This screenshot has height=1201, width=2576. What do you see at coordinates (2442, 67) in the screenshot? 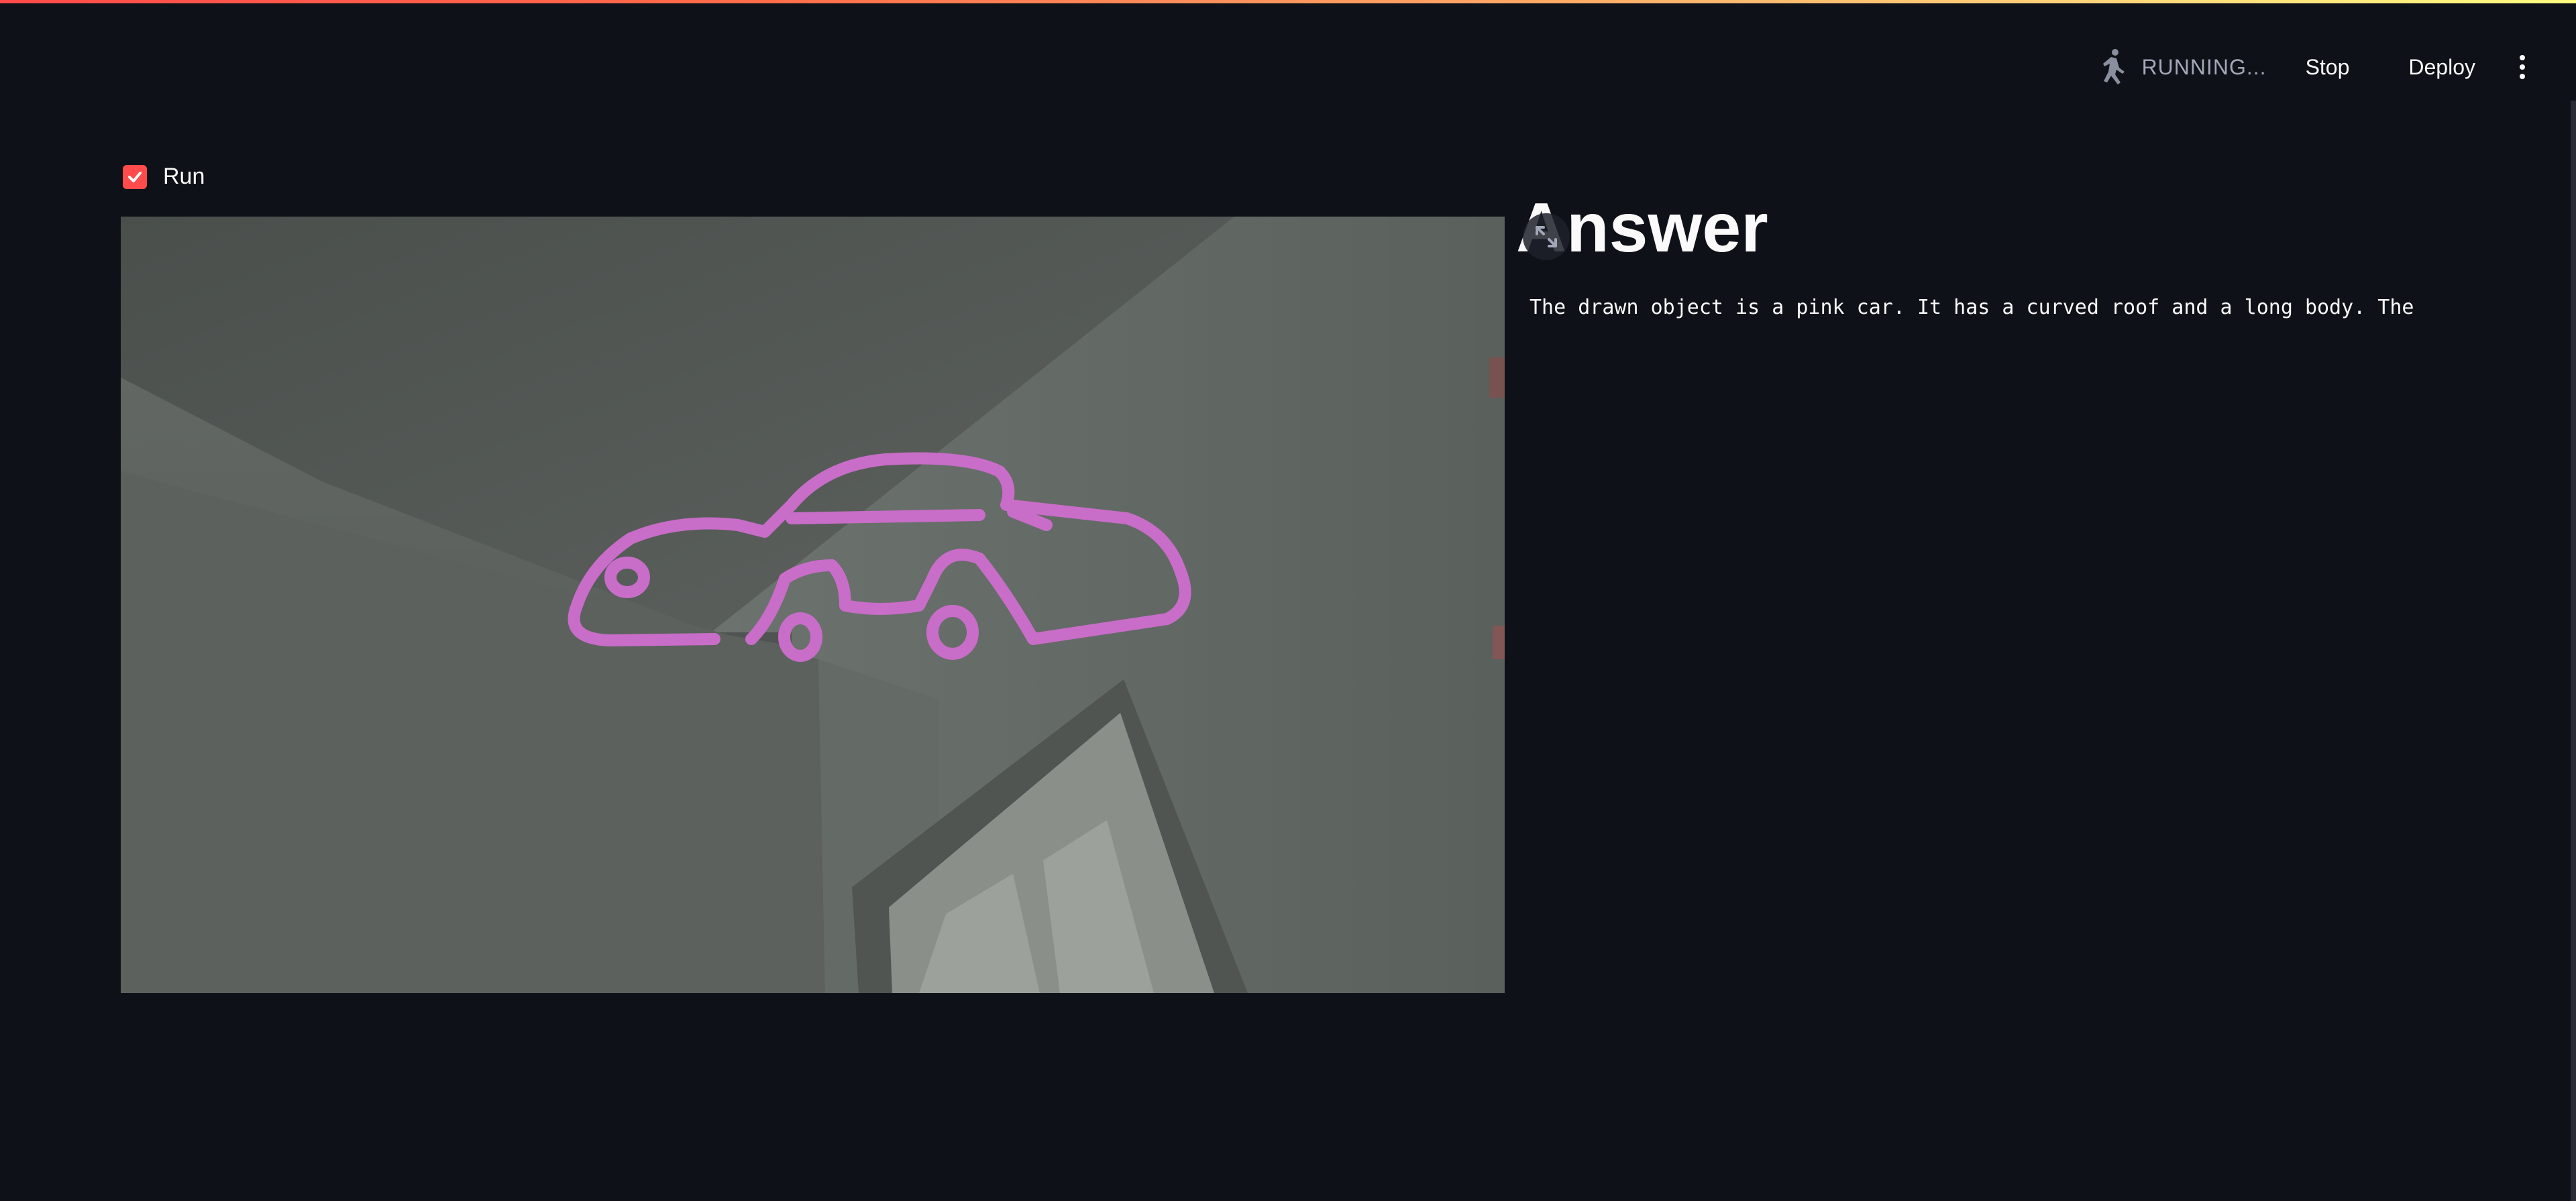
I see `deploy-button: Deploy` at bounding box center [2442, 67].